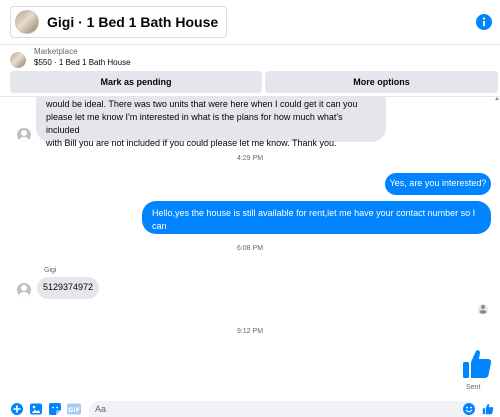 The height and width of the screenshot is (417, 500). I want to click on plus-circle-icon, so click(17, 409).